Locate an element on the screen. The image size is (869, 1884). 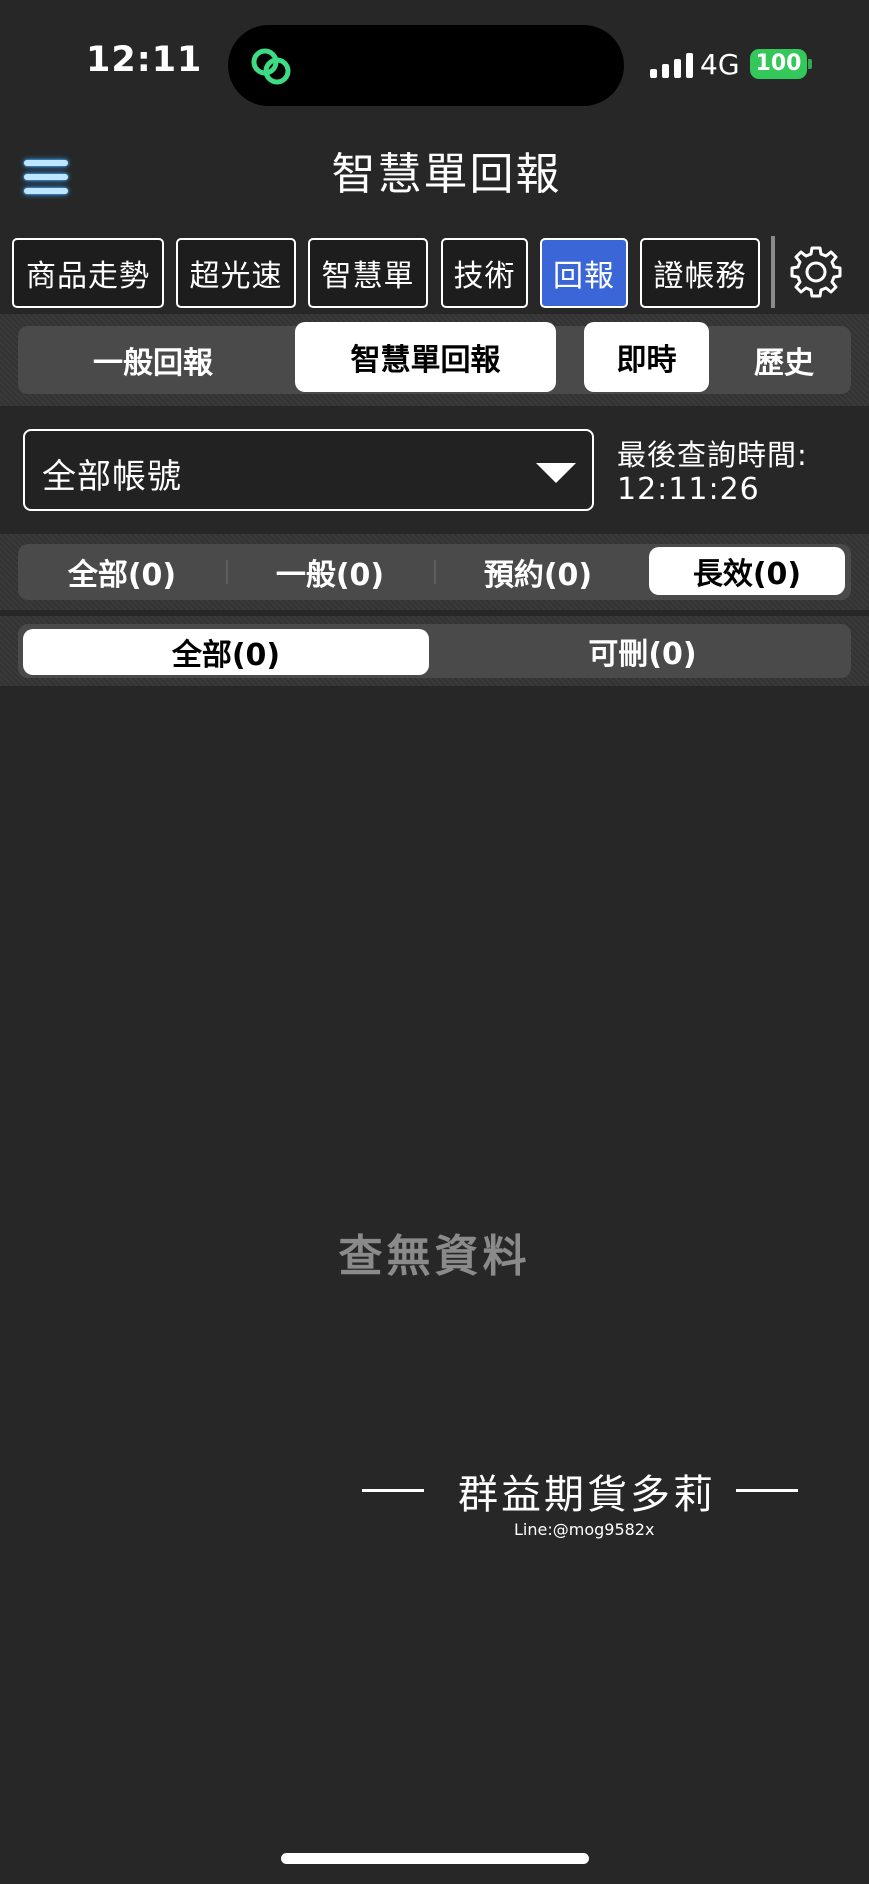
status-time: 12:11 is located at coordinates (144, 60).